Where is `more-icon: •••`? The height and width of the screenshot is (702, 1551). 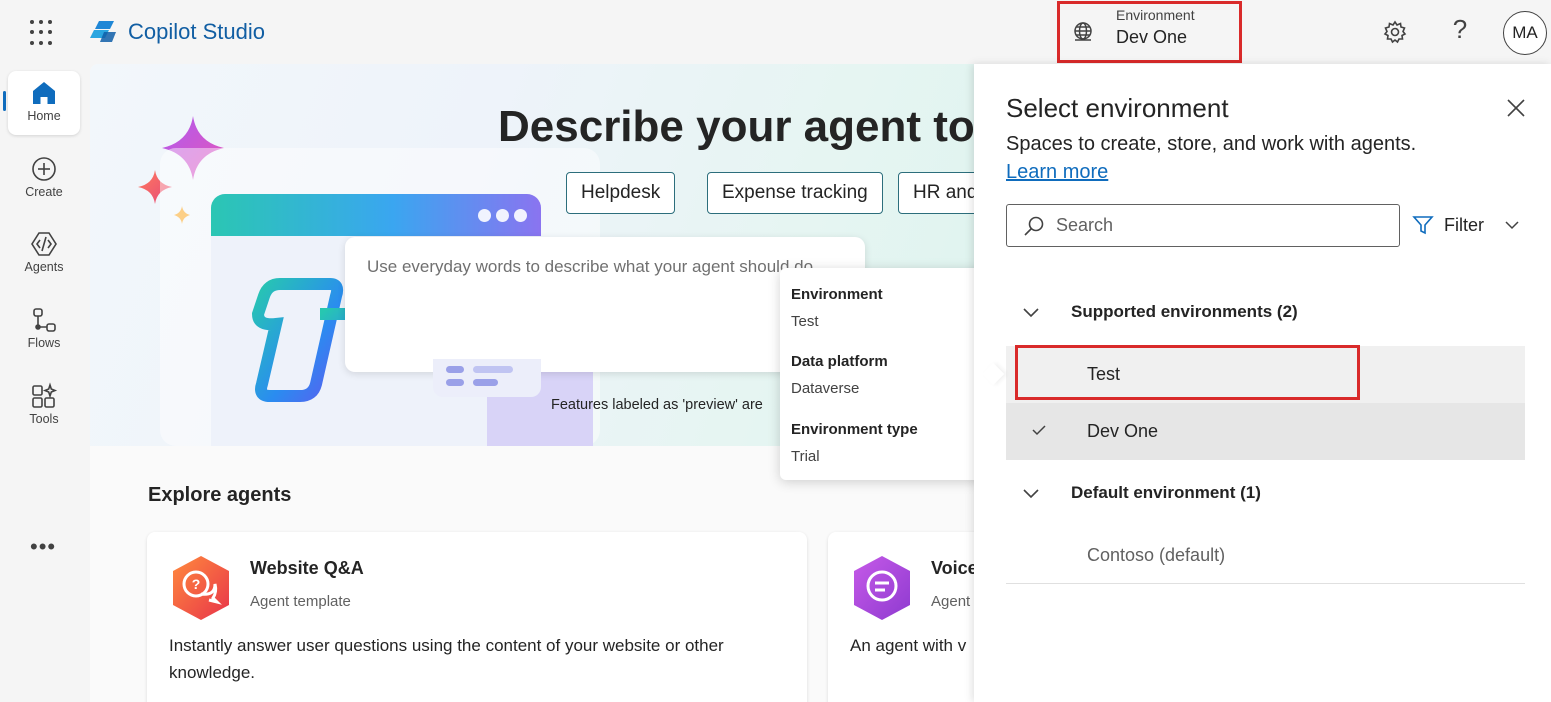 more-icon: ••• is located at coordinates (43, 547).